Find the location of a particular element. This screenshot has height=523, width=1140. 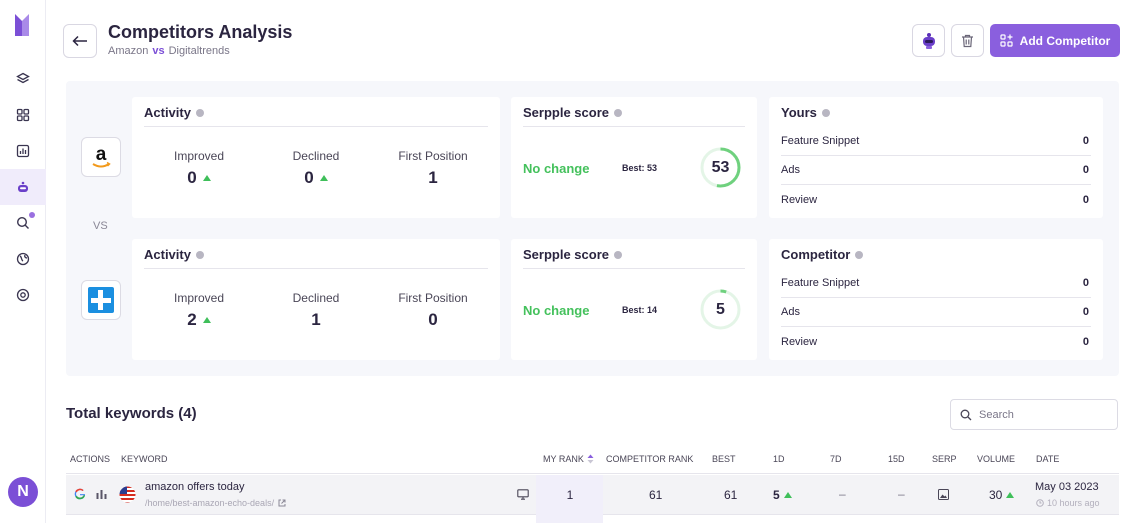

serpple-score-card-yours: Serpple score No change Best: 53 53 is located at coordinates (634, 157).